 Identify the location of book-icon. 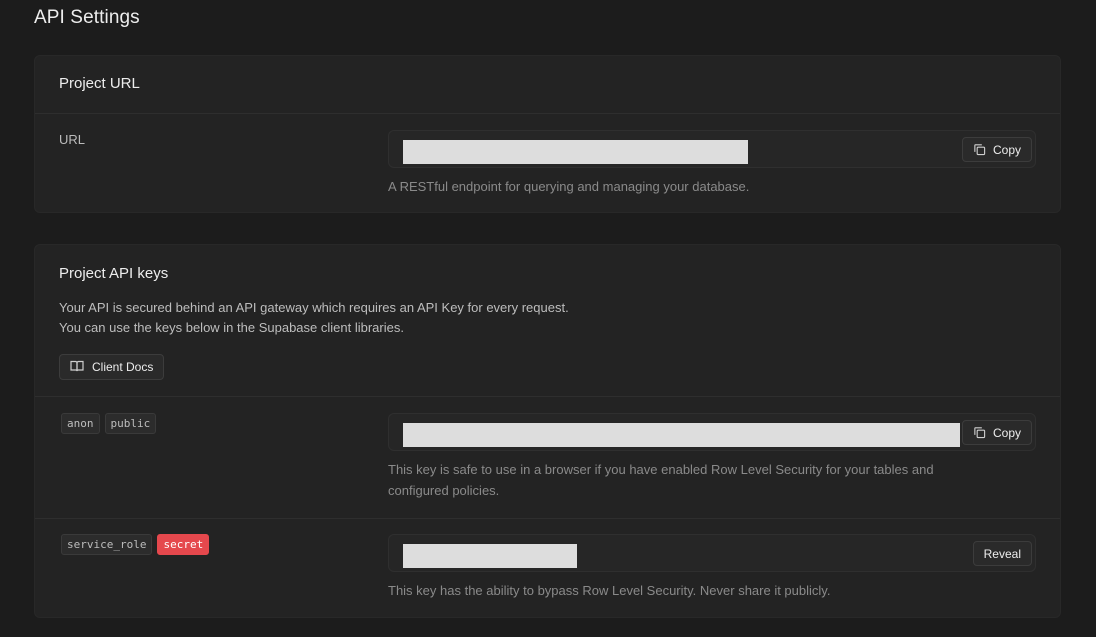
(77, 367).